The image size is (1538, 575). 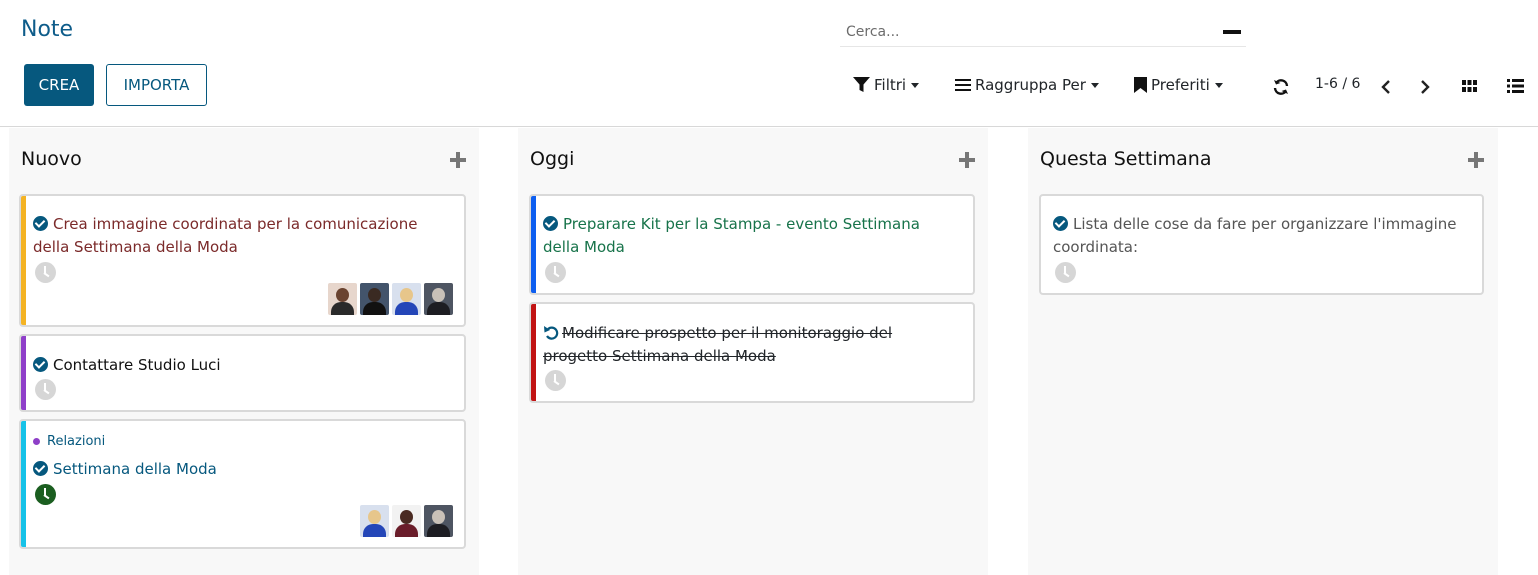 I want to click on chevron-right-icon, so click(x=1425, y=87).